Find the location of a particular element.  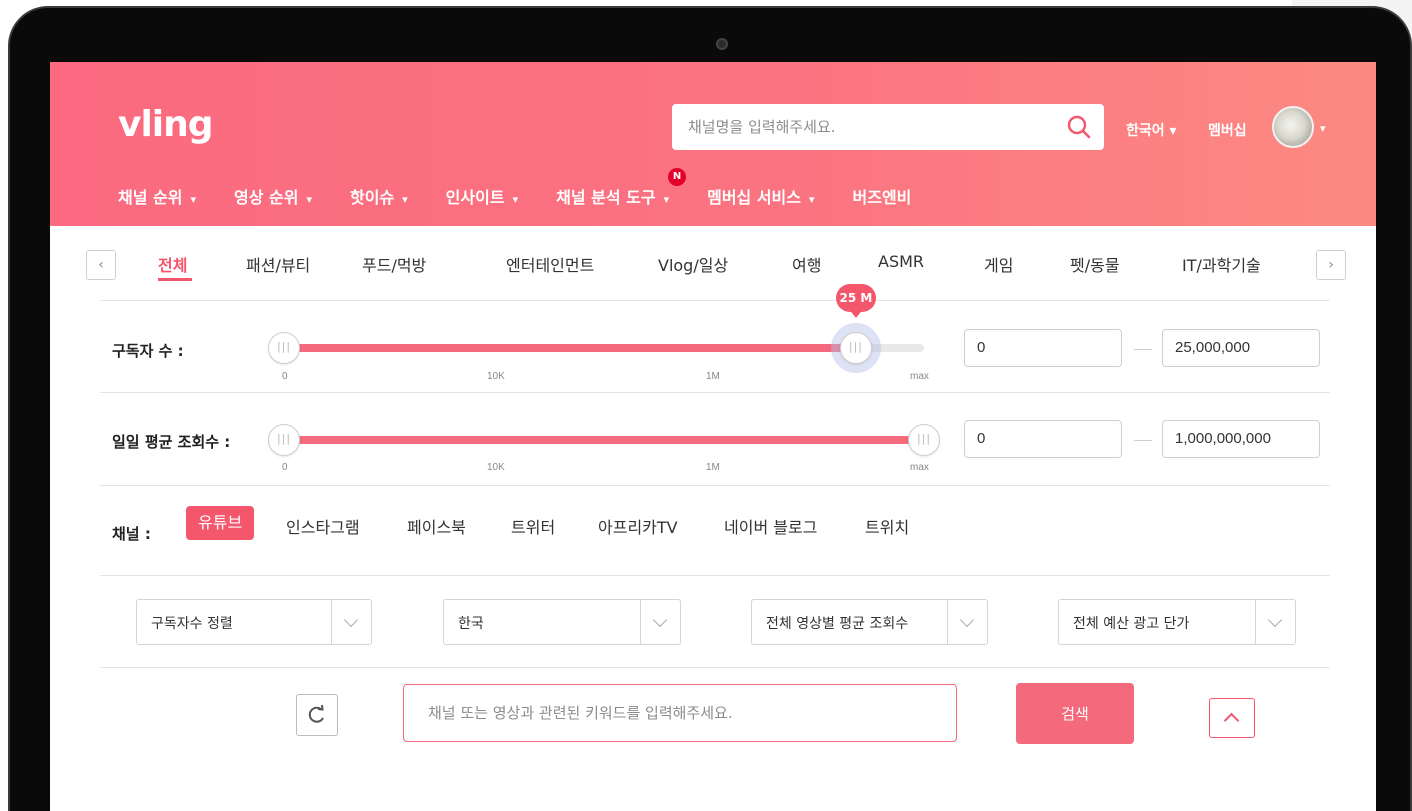

views-select-value: 전체 영상별 평균 조회수 is located at coordinates (837, 624).